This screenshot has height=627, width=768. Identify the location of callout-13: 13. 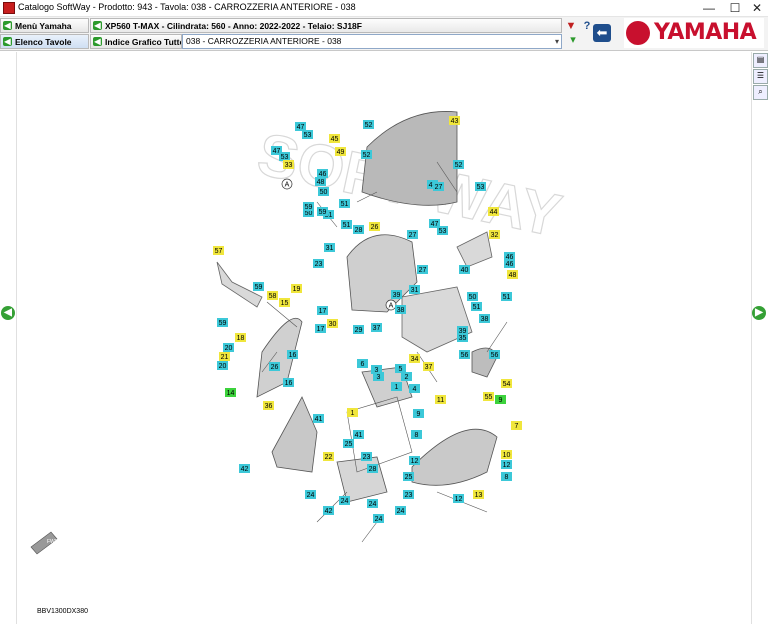
(478, 494).